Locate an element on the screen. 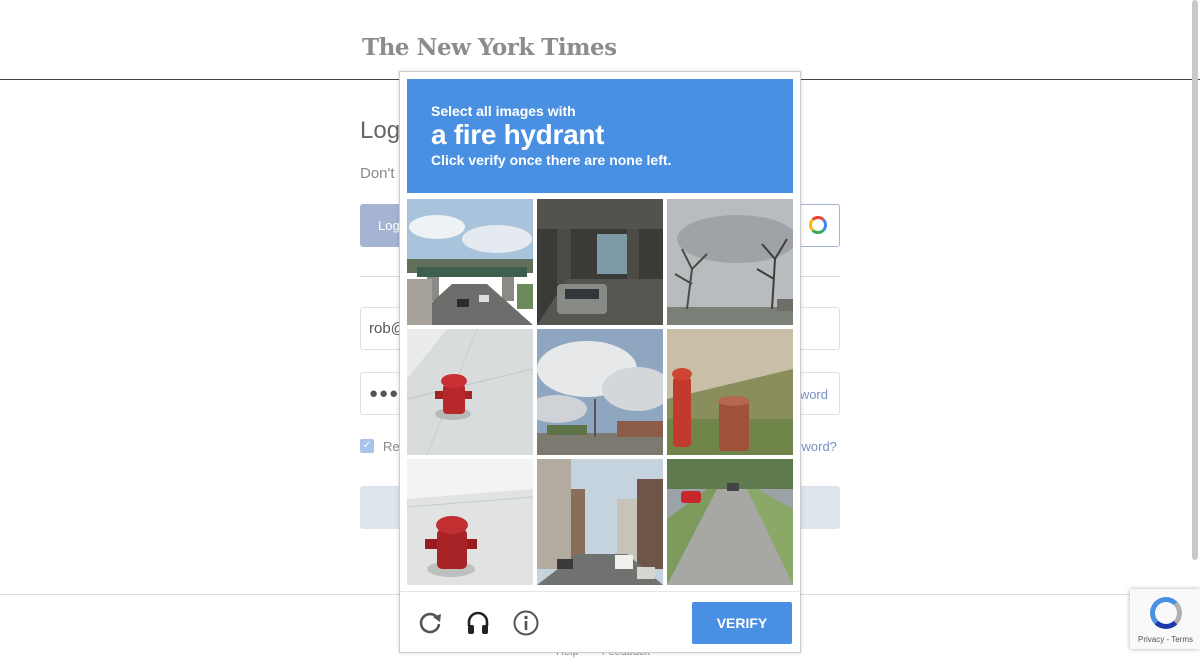 The image size is (1200, 663). recaptcha-privacy-terms: Privacy - Terms is located at coordinates (1165, 639).